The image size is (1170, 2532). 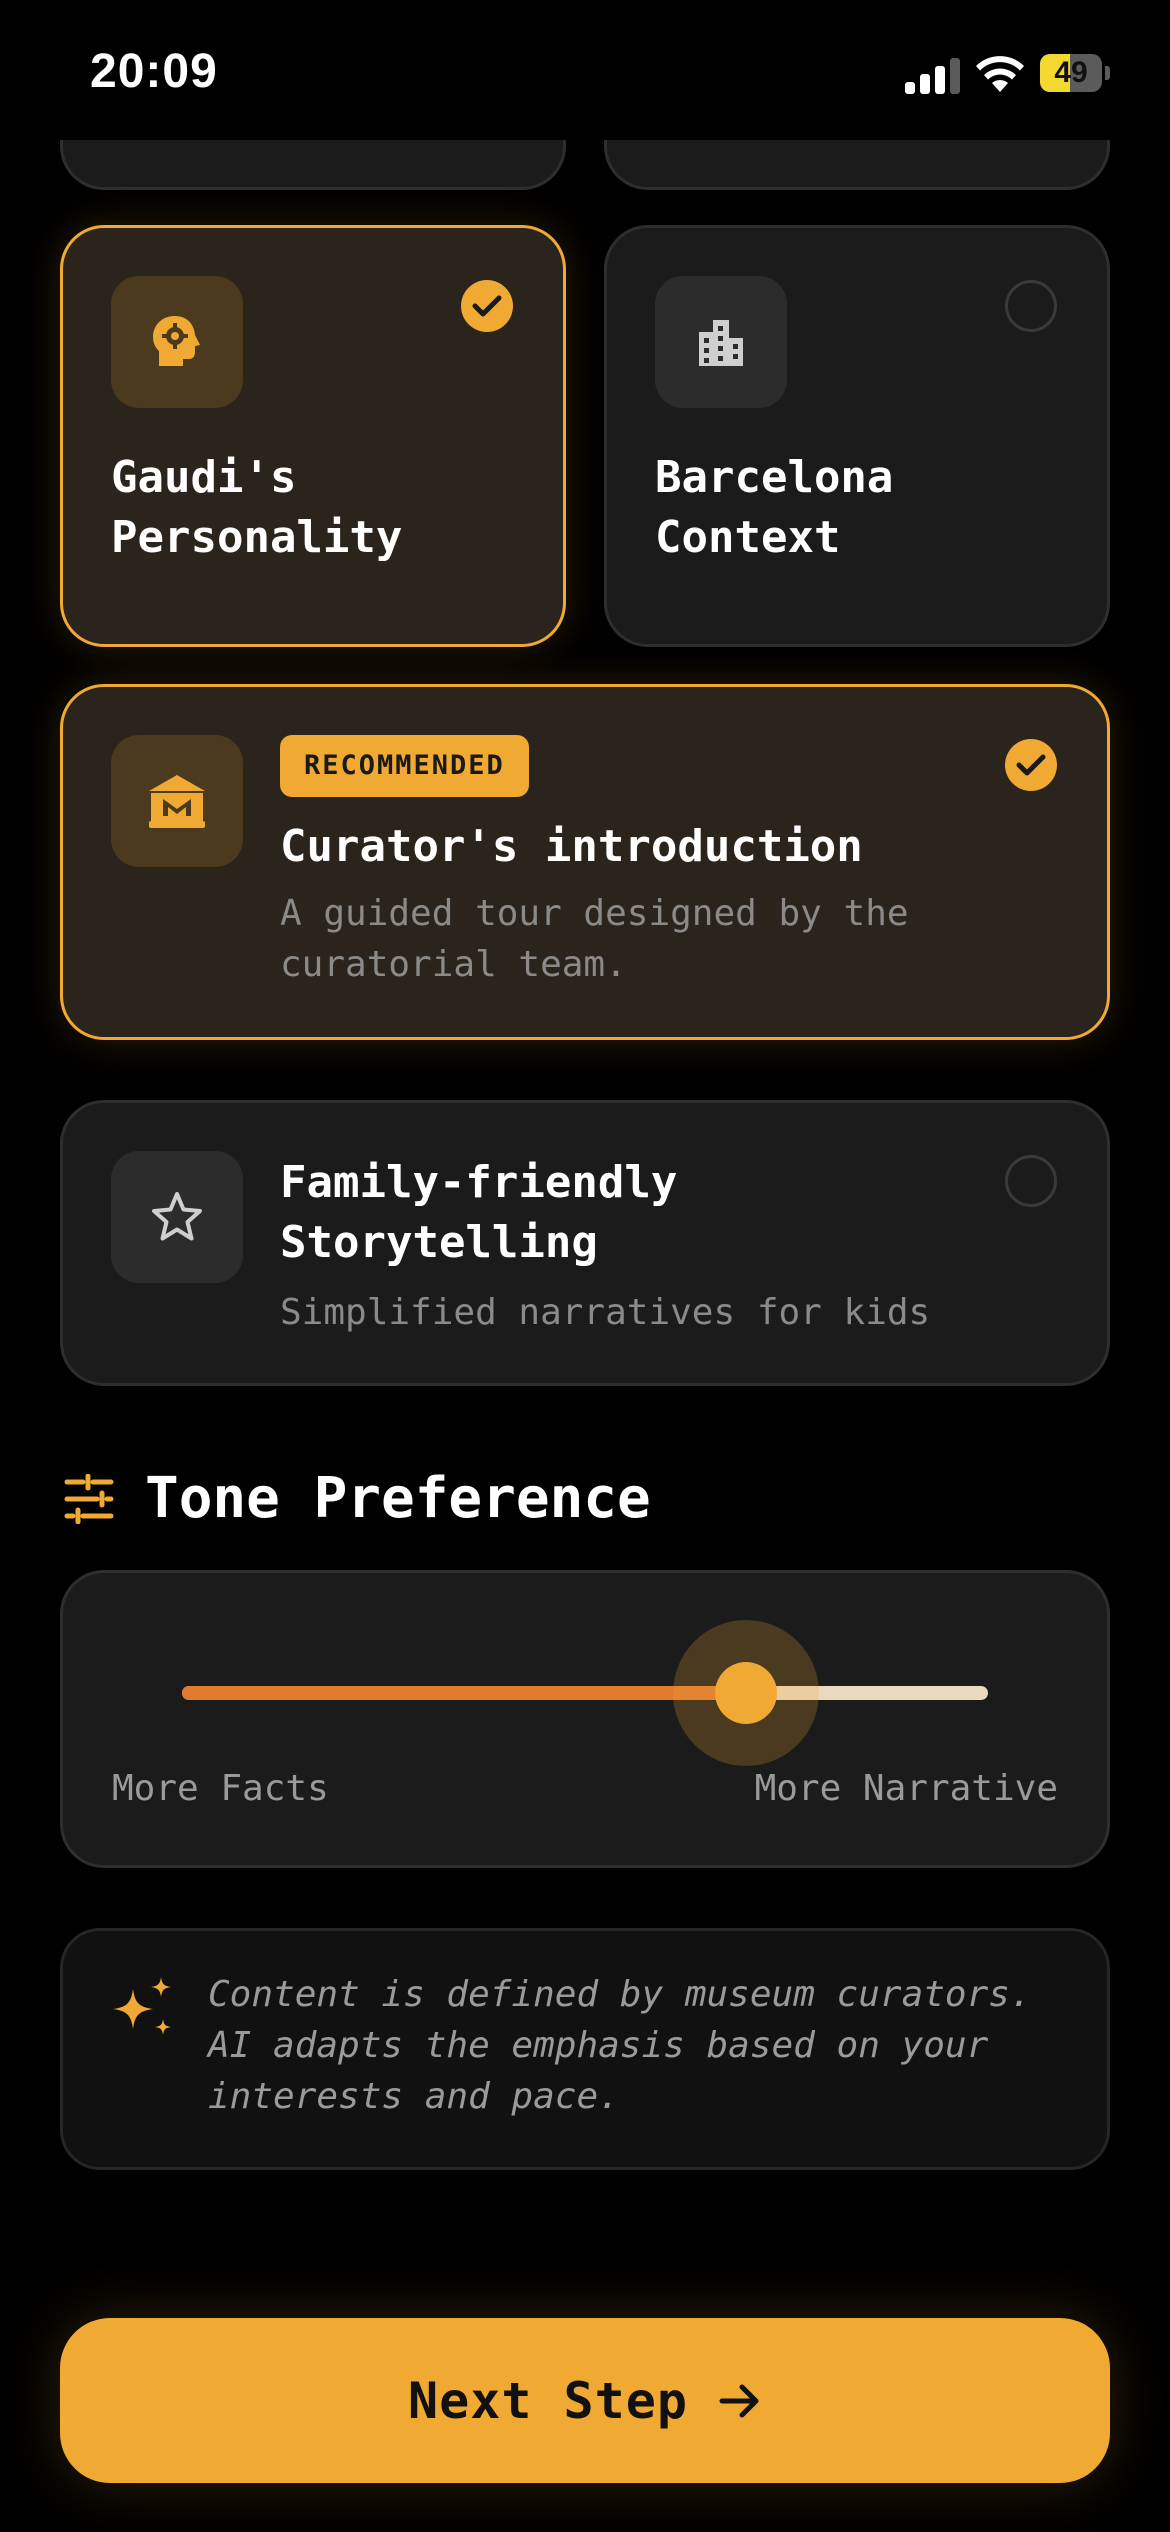 What do you see at coordinates (257, 507) in the screenshot?
I see `card-title: Gaudi's Personality` at bounding box center [257, 507].